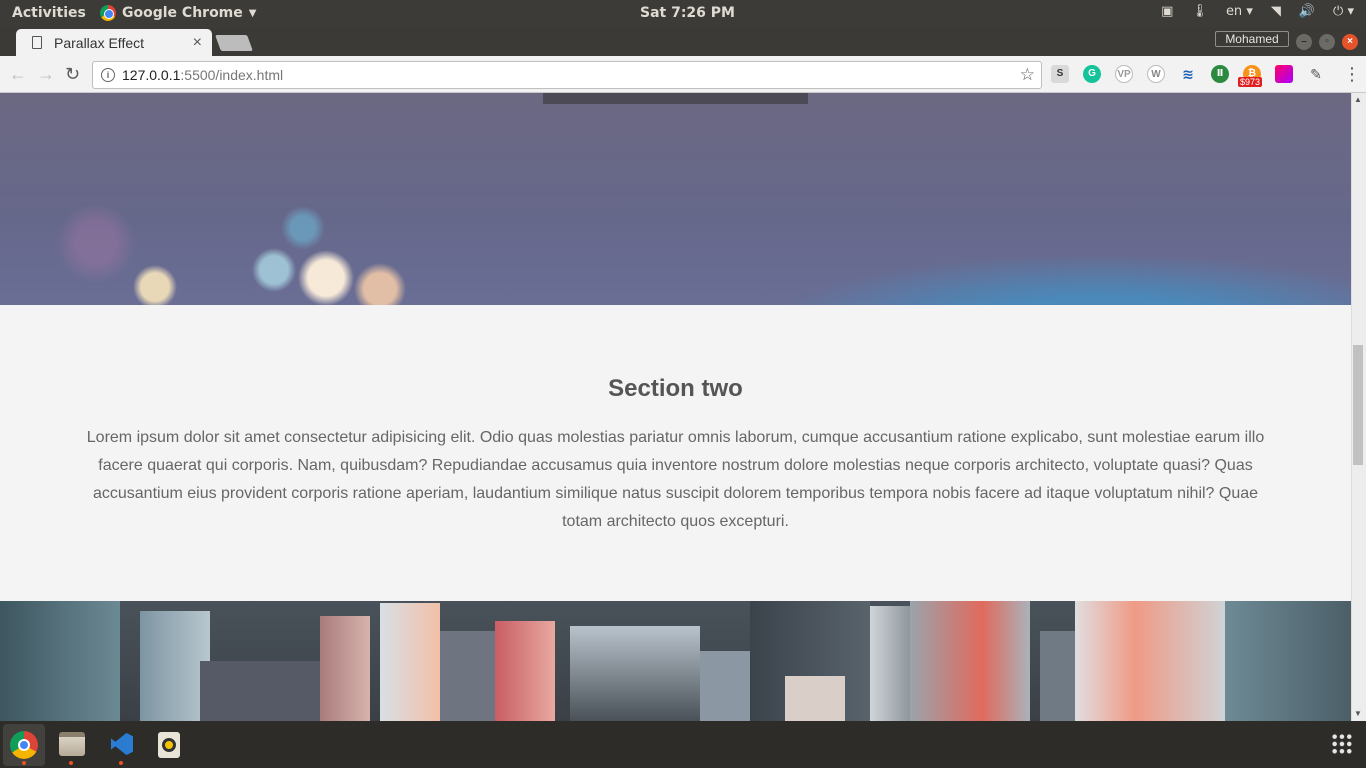  I want to click on dock-chrome, so click(24, 745).